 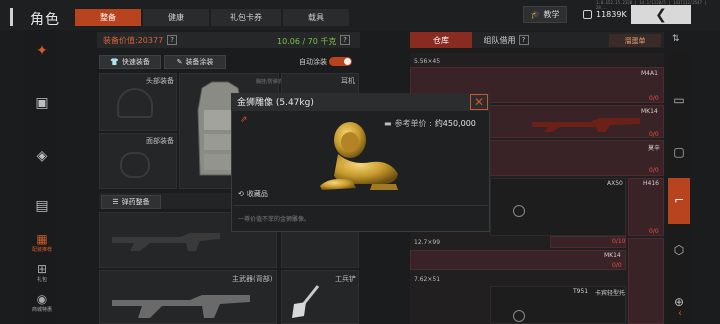 I want to click on paint-button: ✎ 装备涂装, so click(x=195, y=62).